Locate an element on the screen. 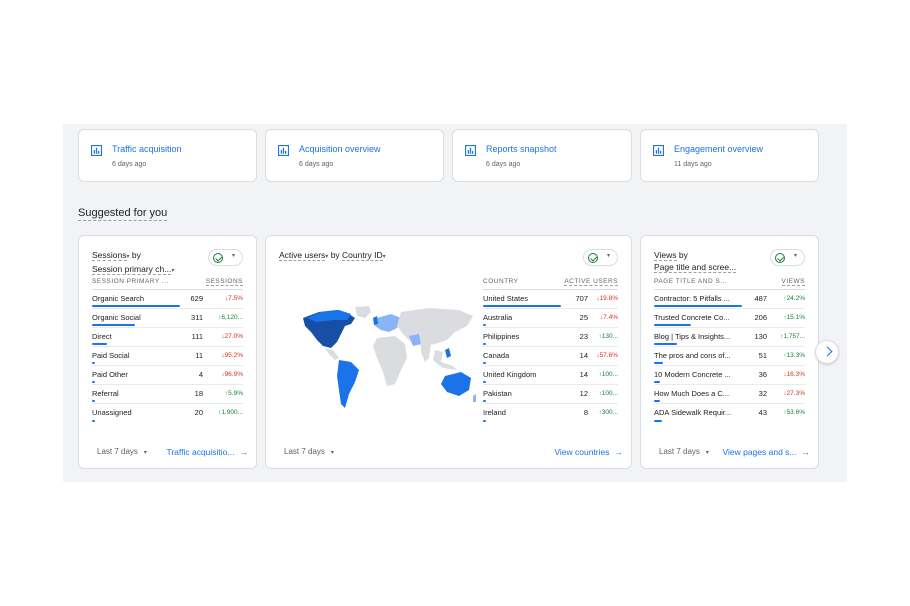 The height and width of the screenshot is (606, 910). table-row: ADA Sidewalk Requir... 43 ↑53.6% is located at coordinates (729, 413).